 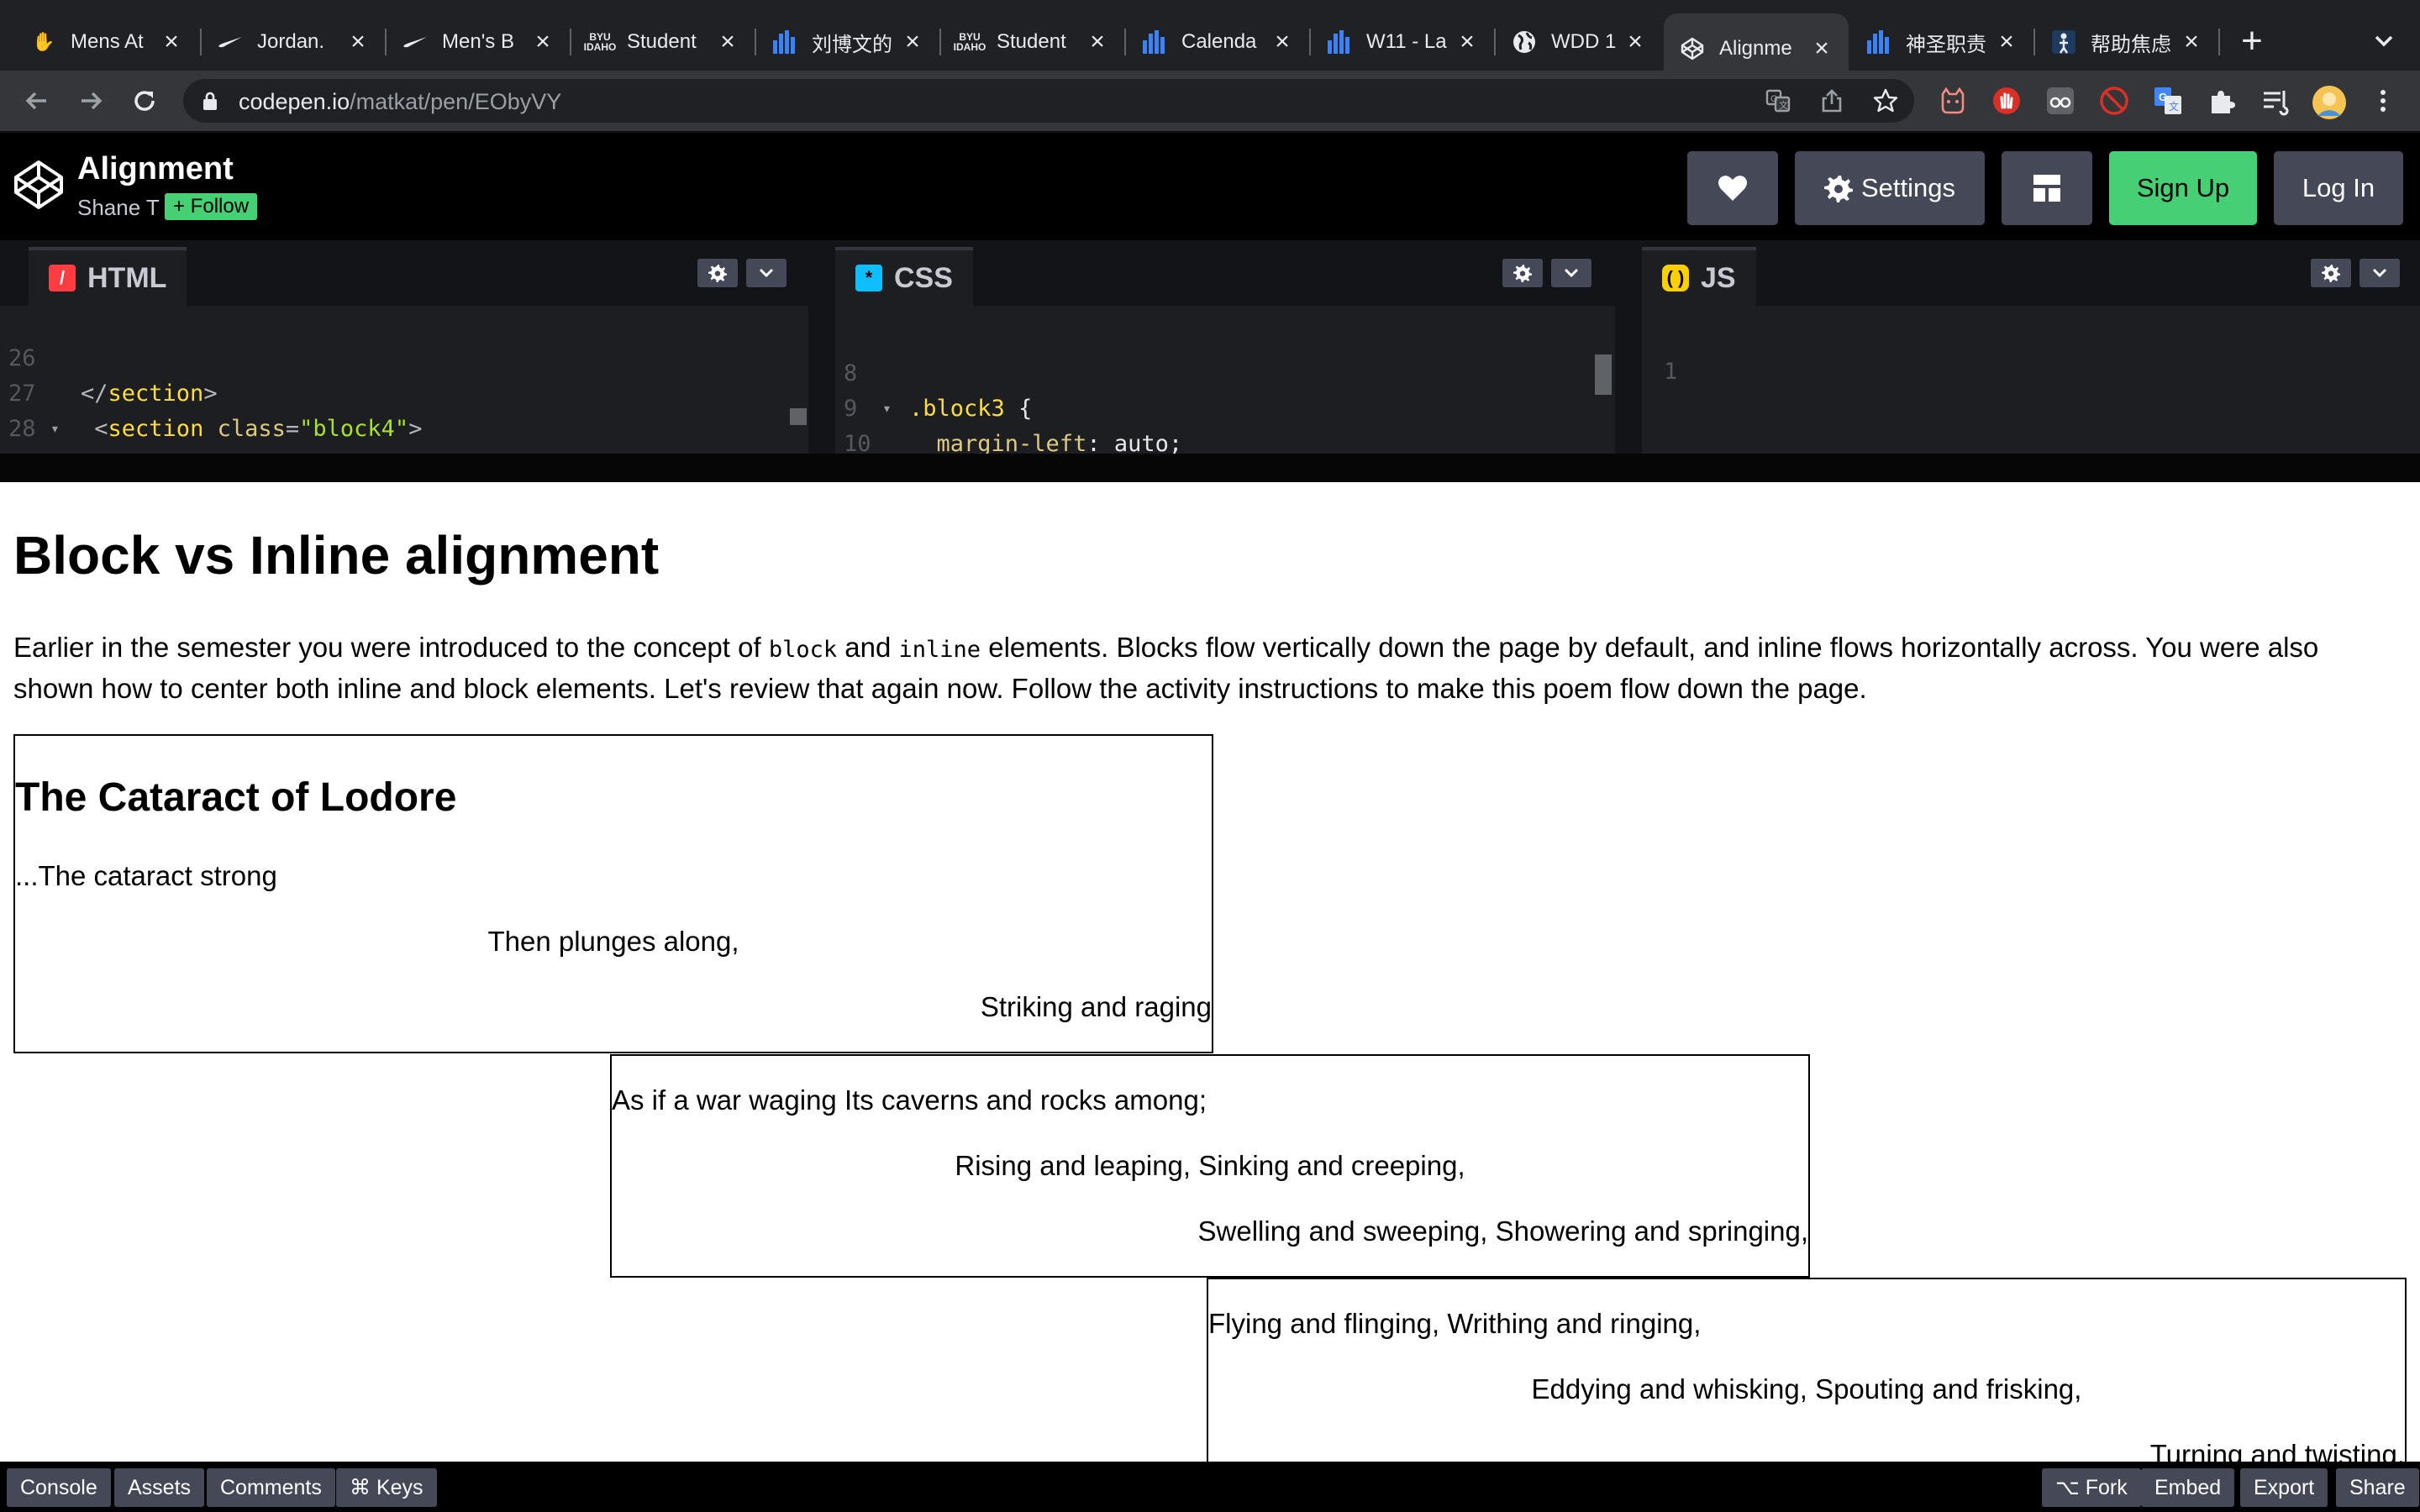 What do you see at coordinates (847, 42) in the screenshot?
I see `browser-tab: 刘博文的 ×` at bounding box center [847, 42].